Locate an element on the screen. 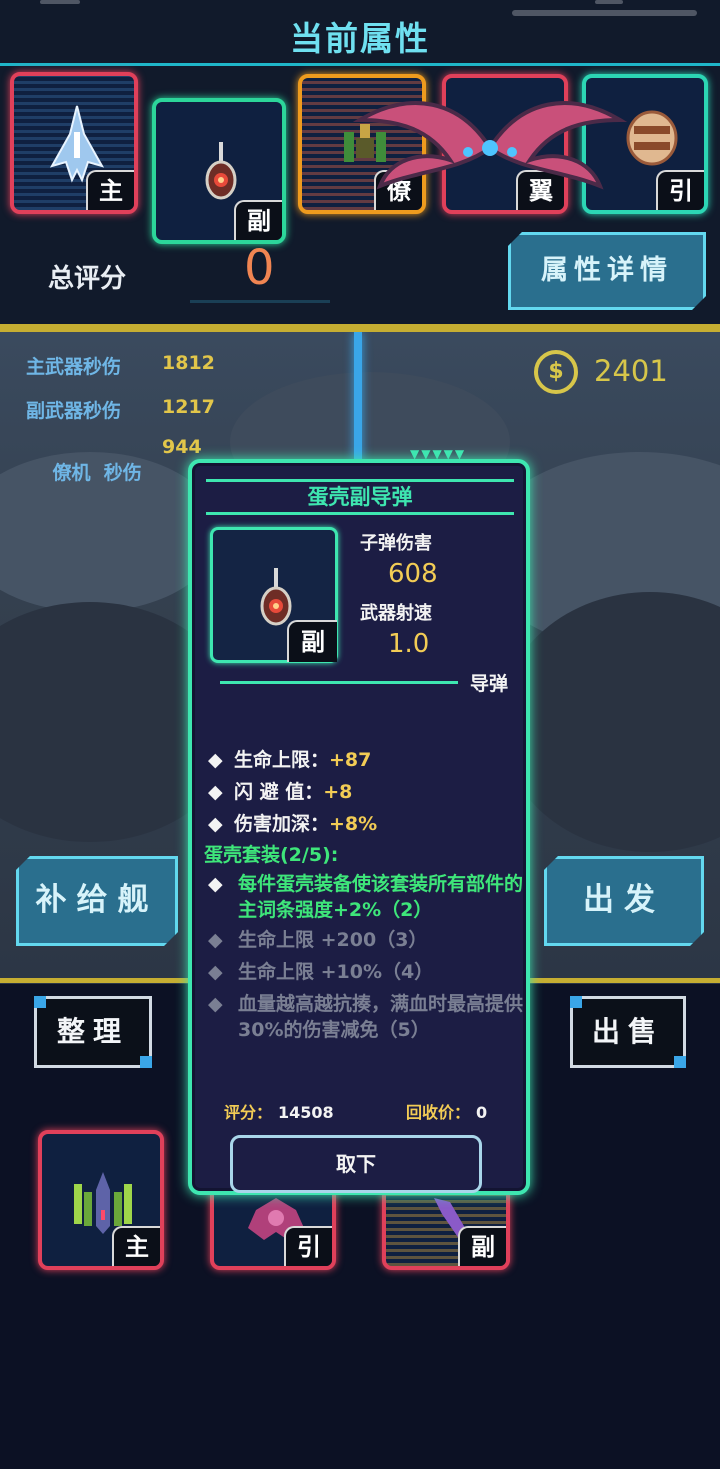 Image resolution: width=720 pixels, height=1469 pixels. set-bonus-row: ◆ 生命上限 +200（3） is located at coordinates (368, 940).